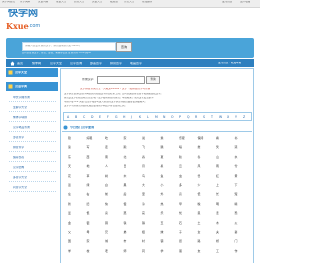  Describe the element at coordinates (236, 117) in the screenshot. I see `alphabet-letter: Y` at that location.